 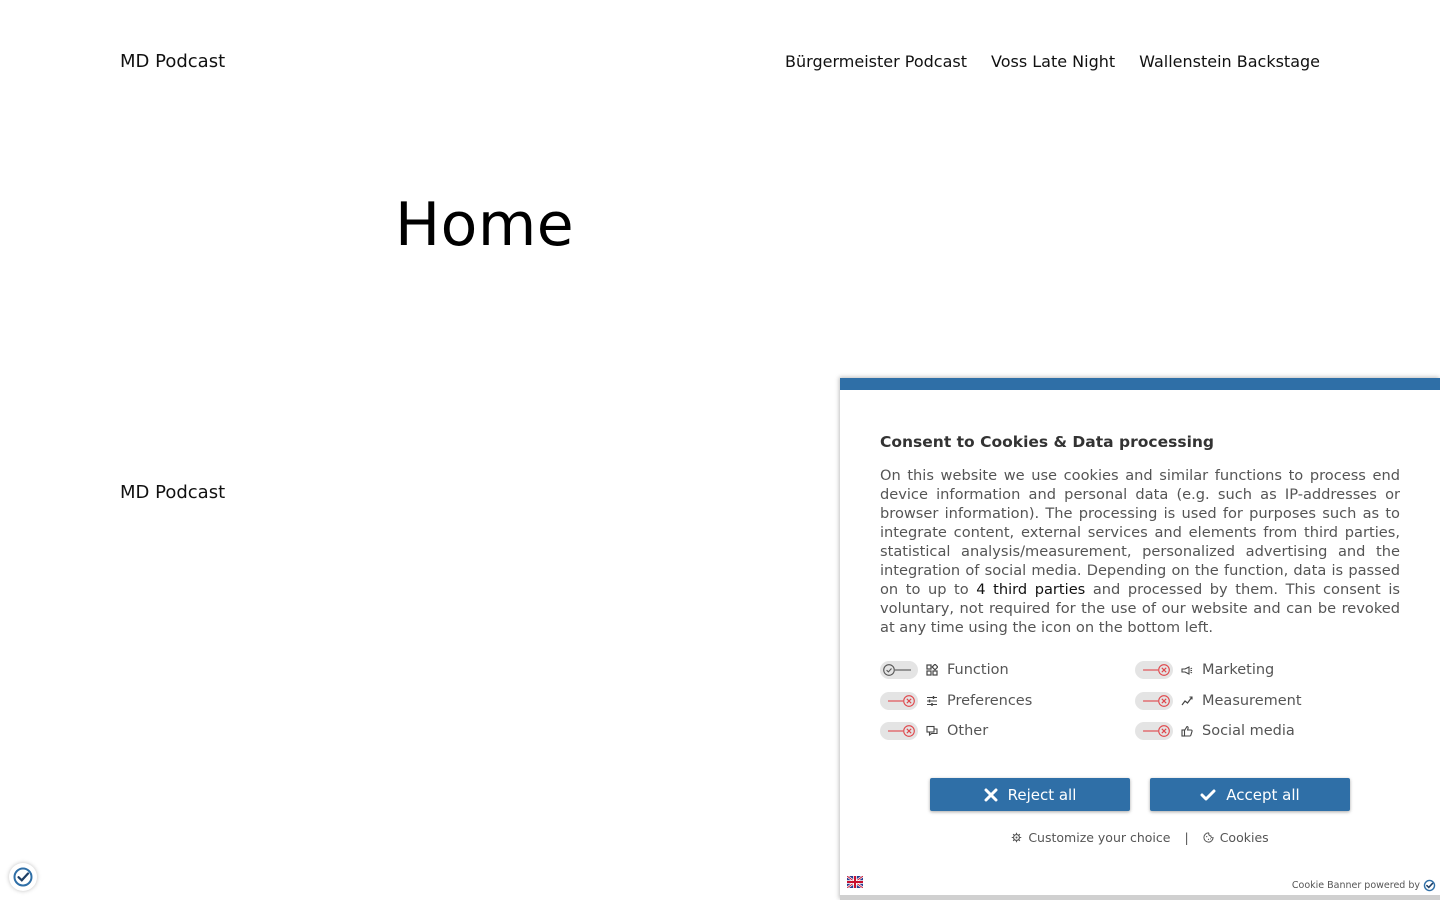 I want to click on site-title-link: MD Podcast, so click(x=172, y=61).